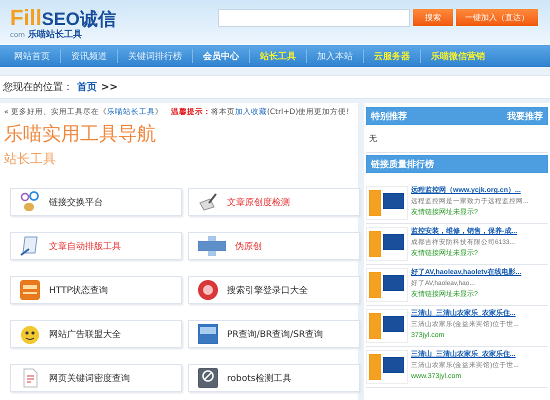  What do you see at coordinates (78, 290) in the screenshot?
I see `tool-label: HTTP状态查询` at bounding box center [78, 290].